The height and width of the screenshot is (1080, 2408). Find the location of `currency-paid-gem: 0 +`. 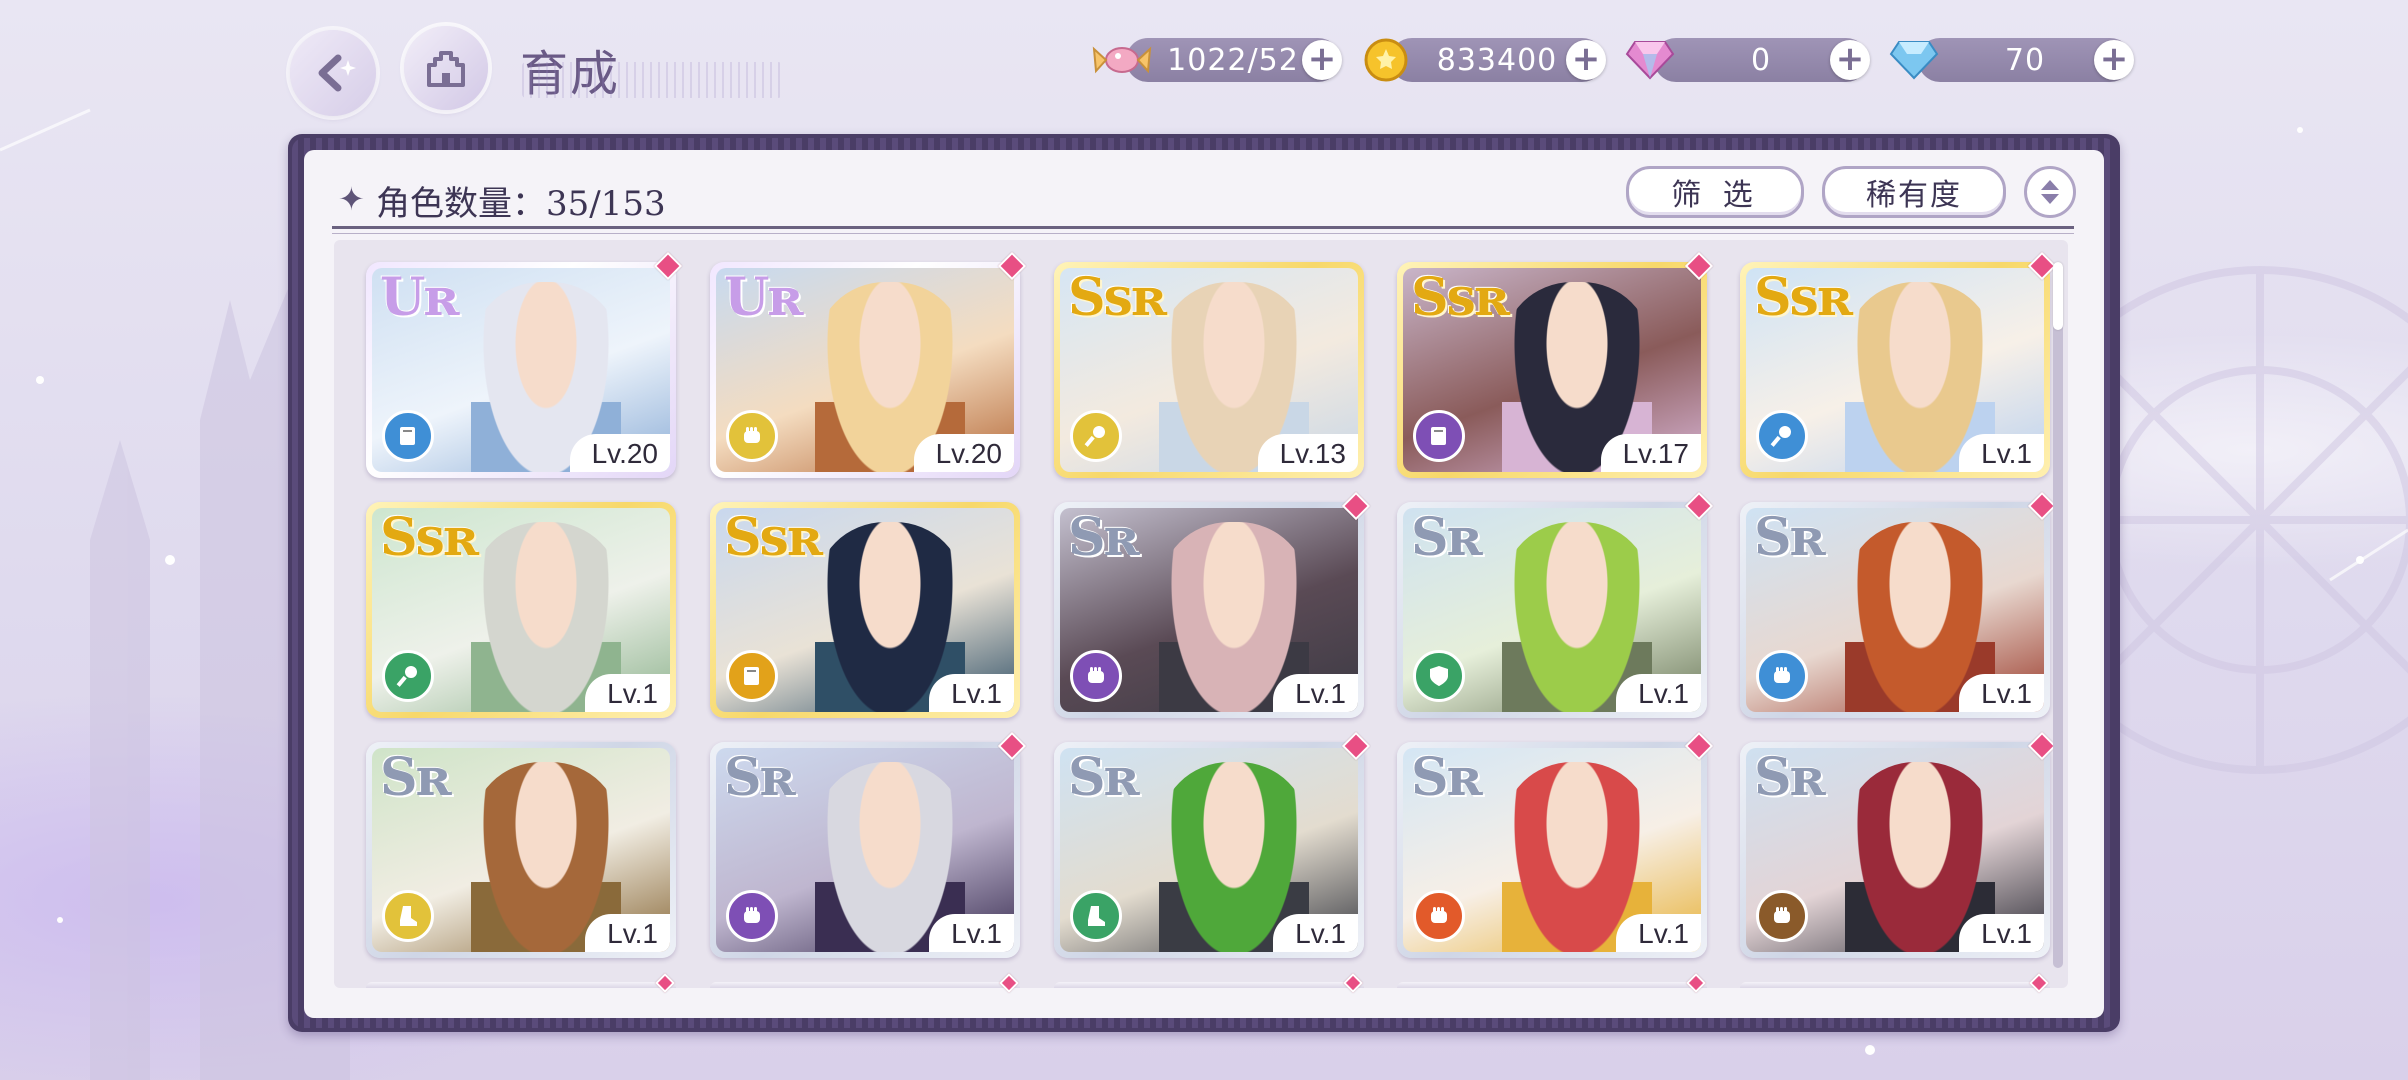

currency-paid-gem: 0 + is located at coordinates (1747, 60).